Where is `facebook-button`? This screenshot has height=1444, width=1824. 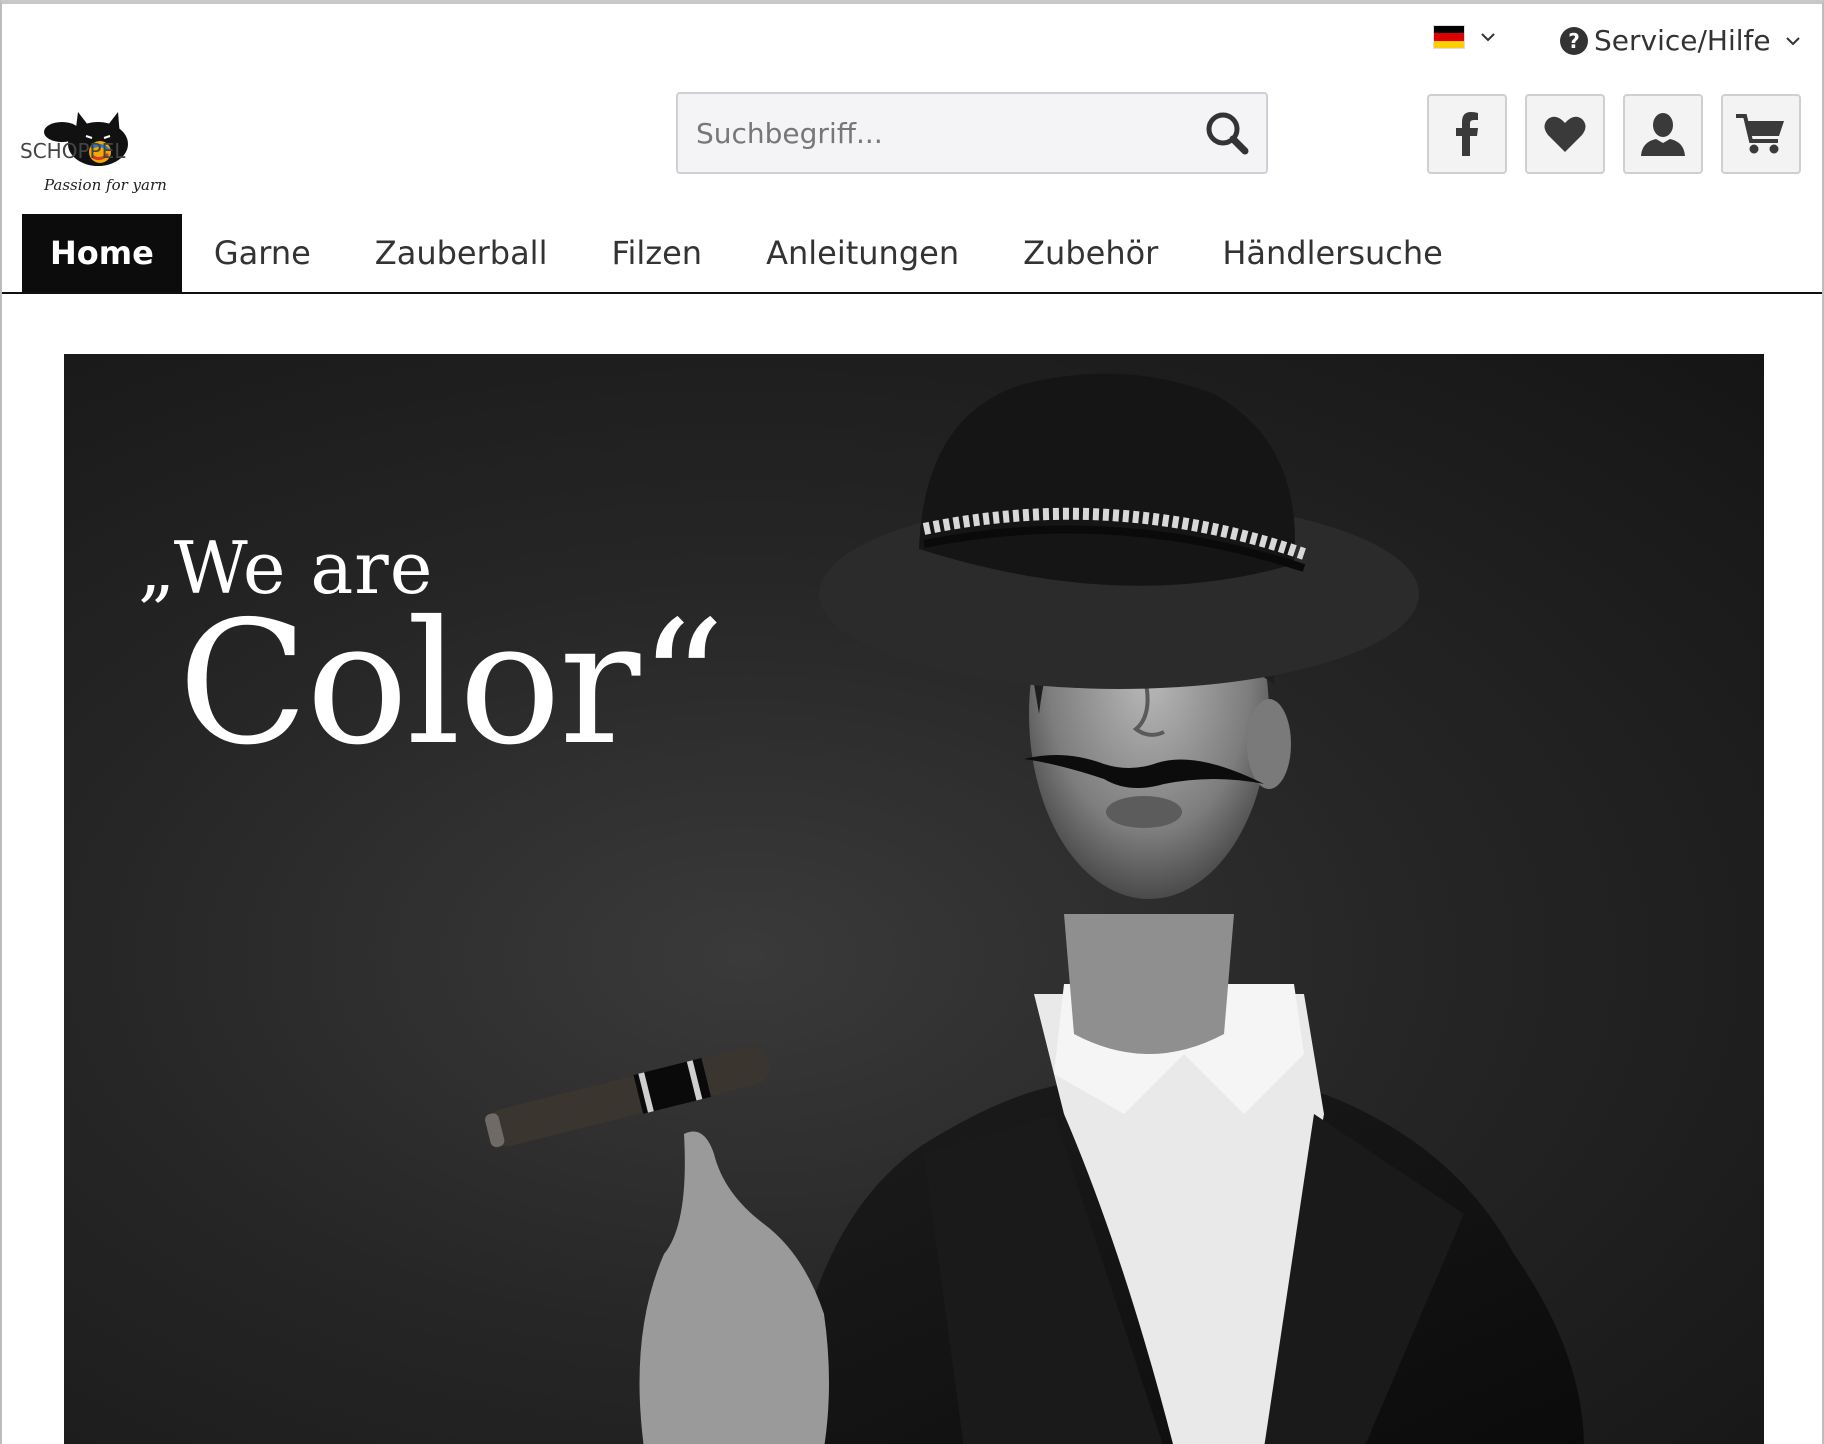
facebook-button is located at coordinates (1467, 134).